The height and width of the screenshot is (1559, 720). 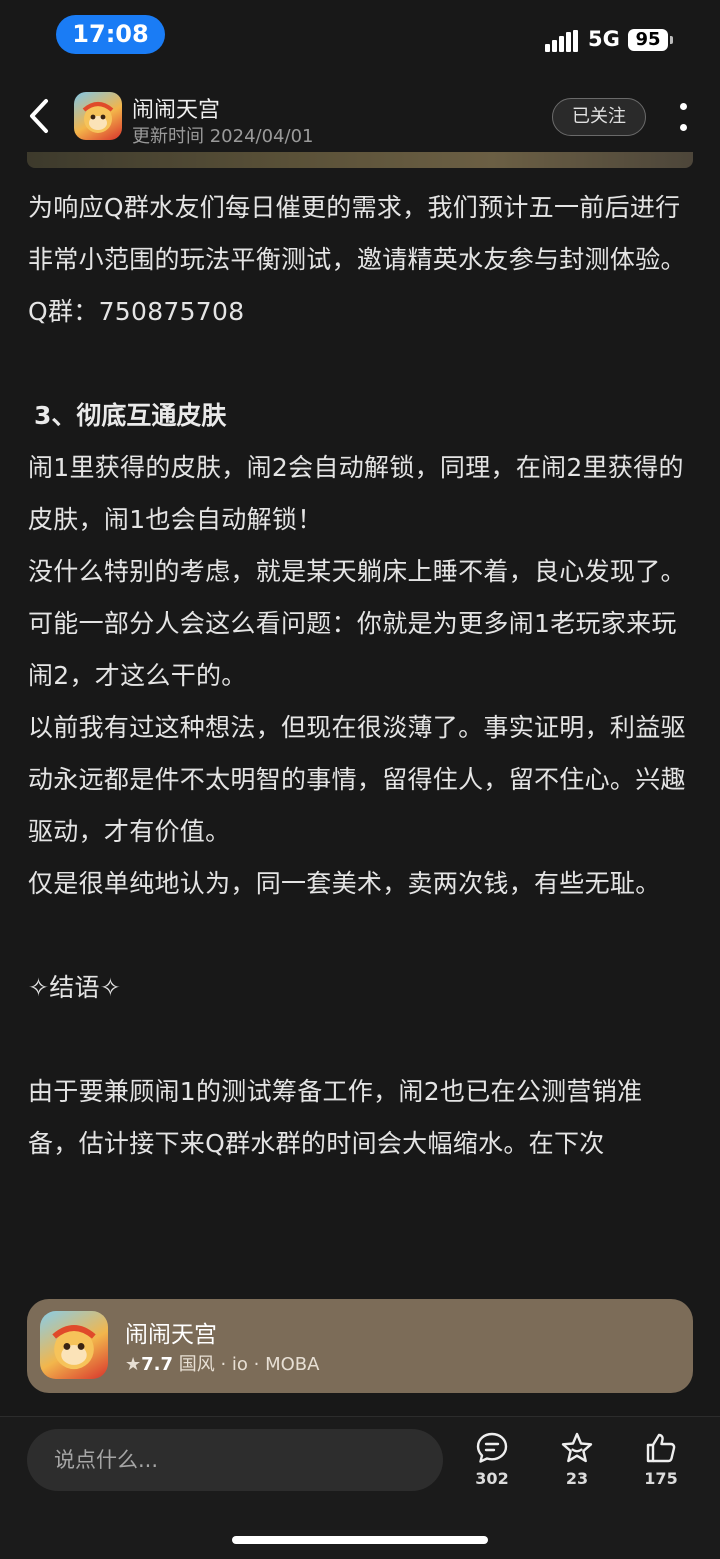 I want to click on paragraph: 仅是很单纯地认为，同一套美术，卖两次钱，有些无耻。, so click(x=344, y=883).